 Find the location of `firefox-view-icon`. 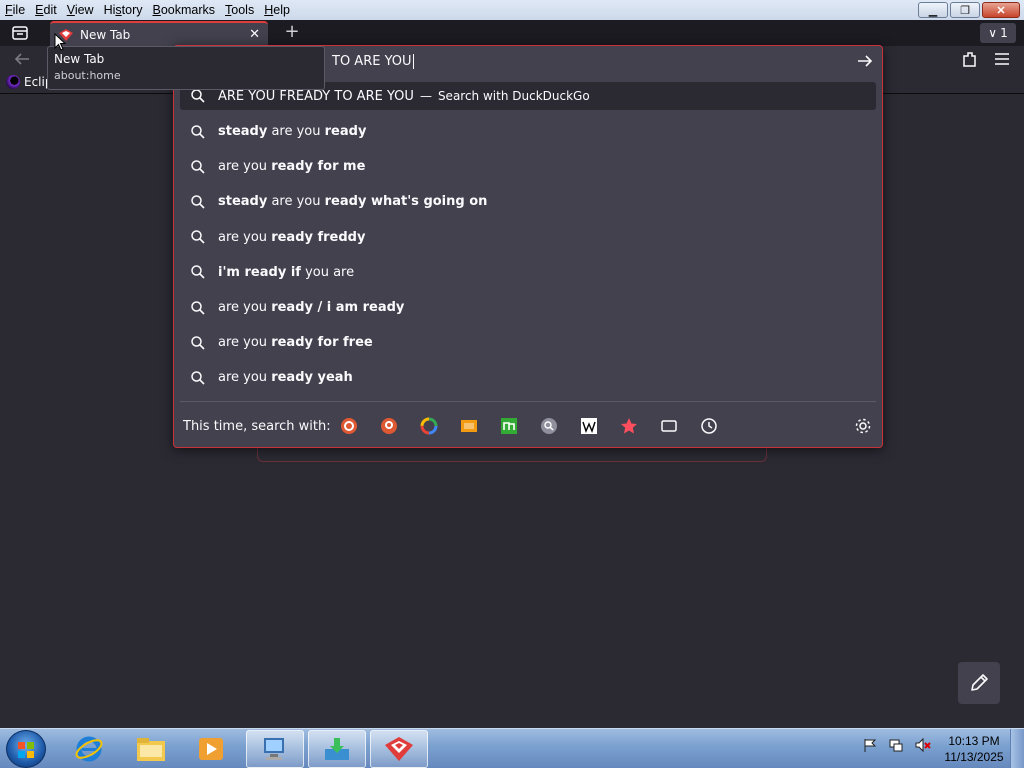

firefox-view-icon is located at coordinates (20, 33).